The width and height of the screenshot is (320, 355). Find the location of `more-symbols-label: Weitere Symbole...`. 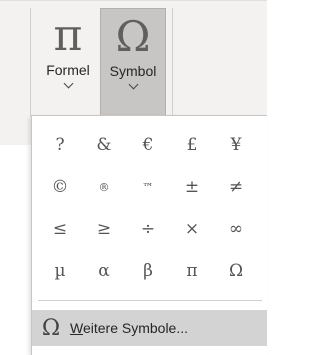

more-symbols-label: Weitere Symbole... is located at coordinates (129, 328).